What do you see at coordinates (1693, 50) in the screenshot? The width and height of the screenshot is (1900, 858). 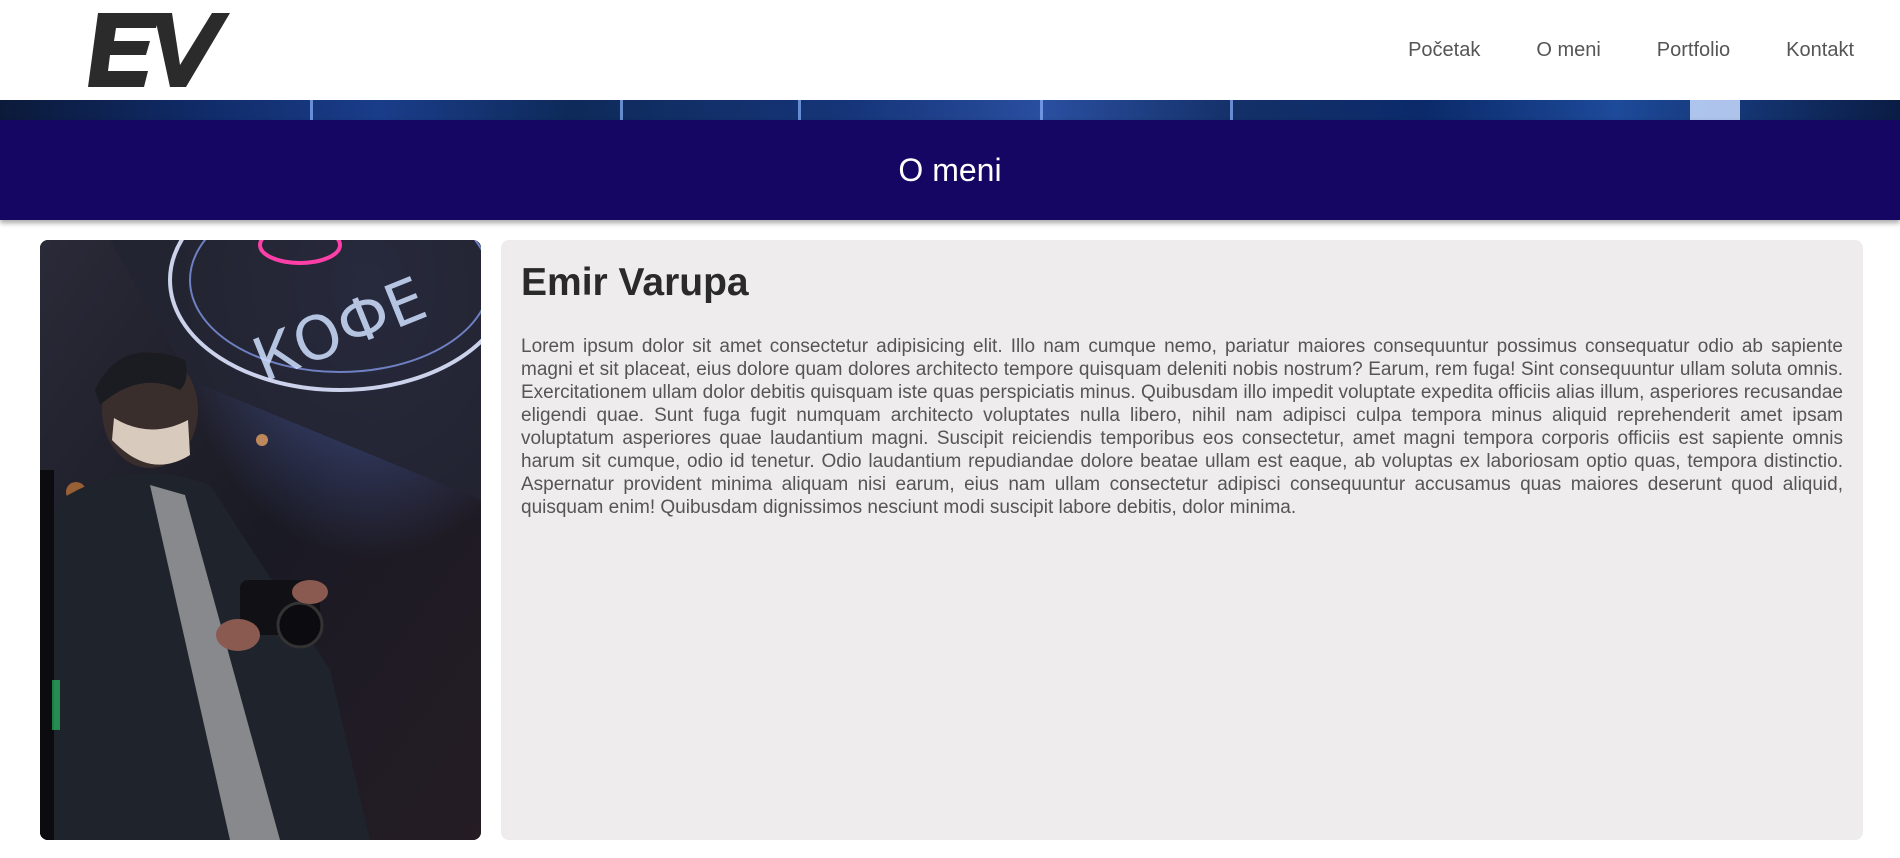 I see `nav-item-portfolio: Portfolio` at bounding box center [1693, 50].